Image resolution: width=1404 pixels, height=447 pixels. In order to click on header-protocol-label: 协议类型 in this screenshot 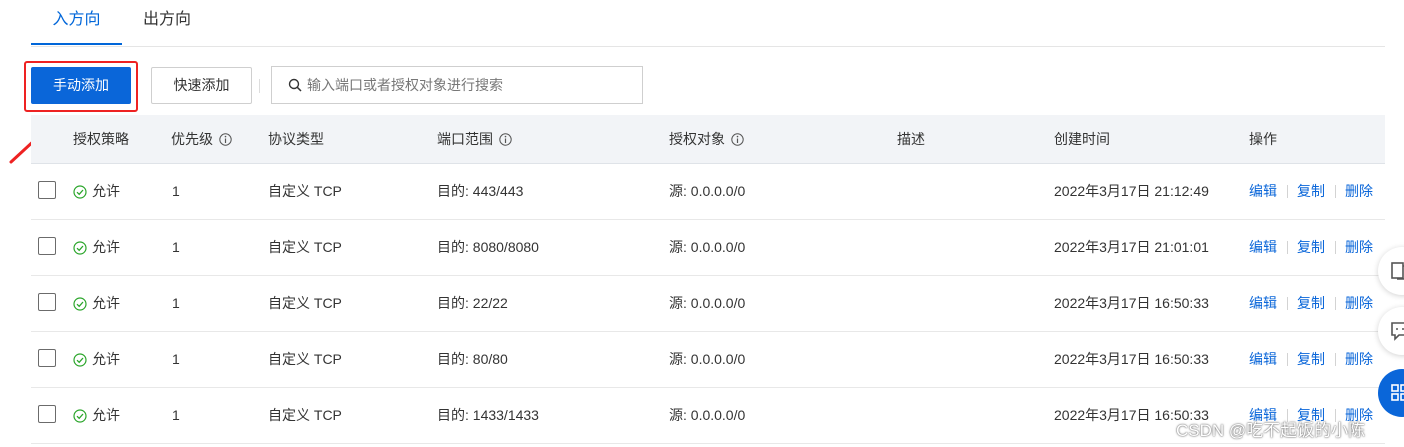, I will do `click(296, 139)`.